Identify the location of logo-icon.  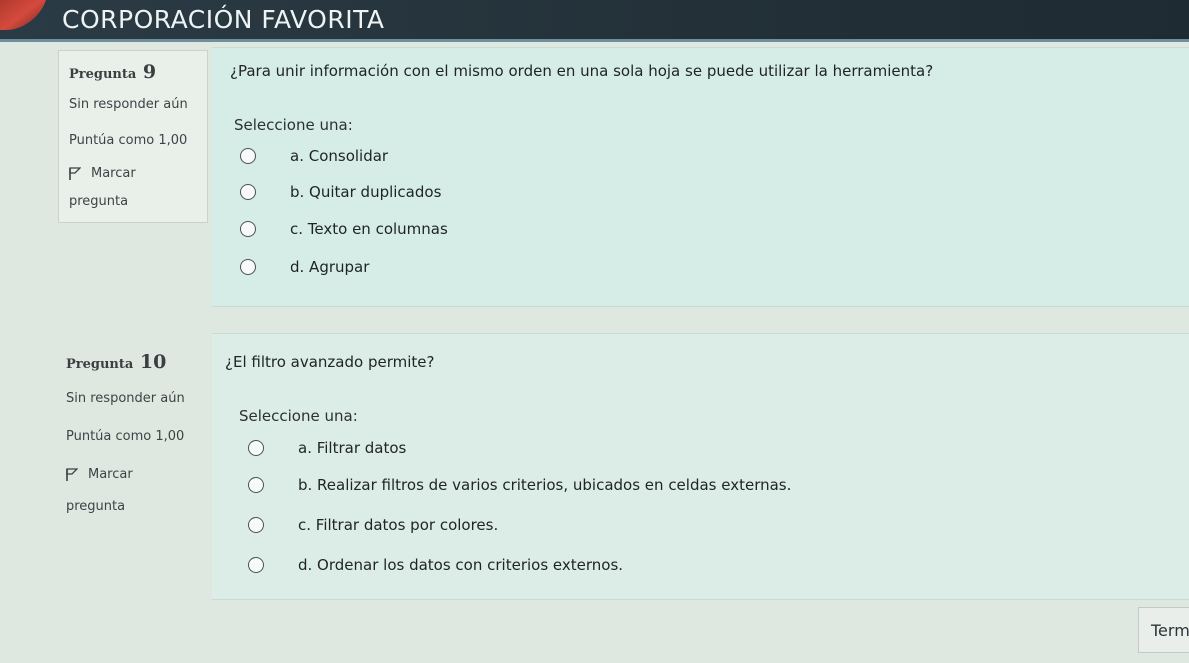
(23, 15).